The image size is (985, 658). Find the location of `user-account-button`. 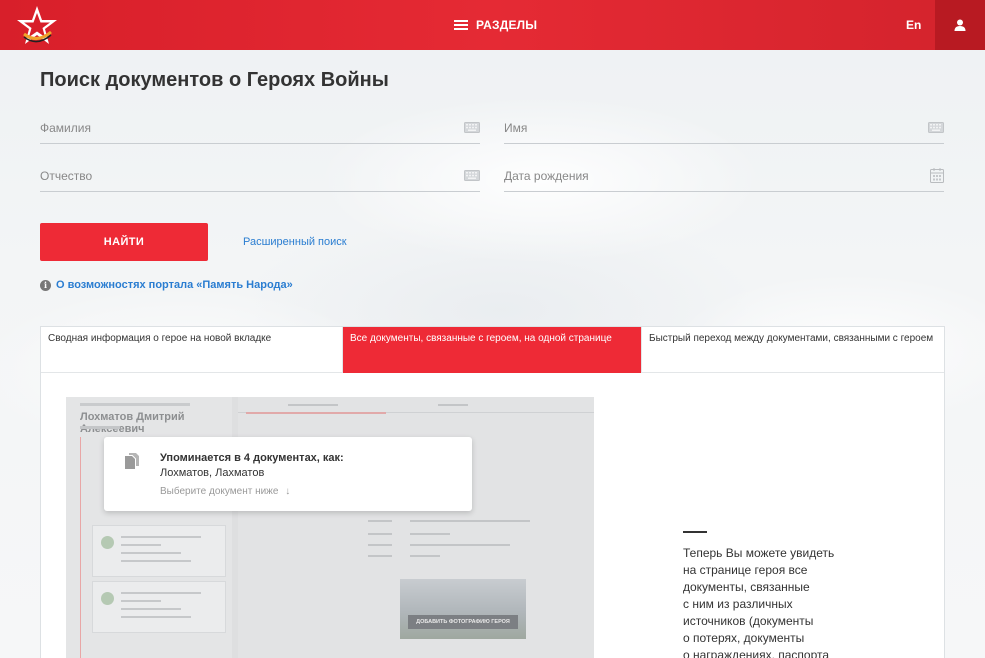

user-account-button is located at coordinates (960, 25).